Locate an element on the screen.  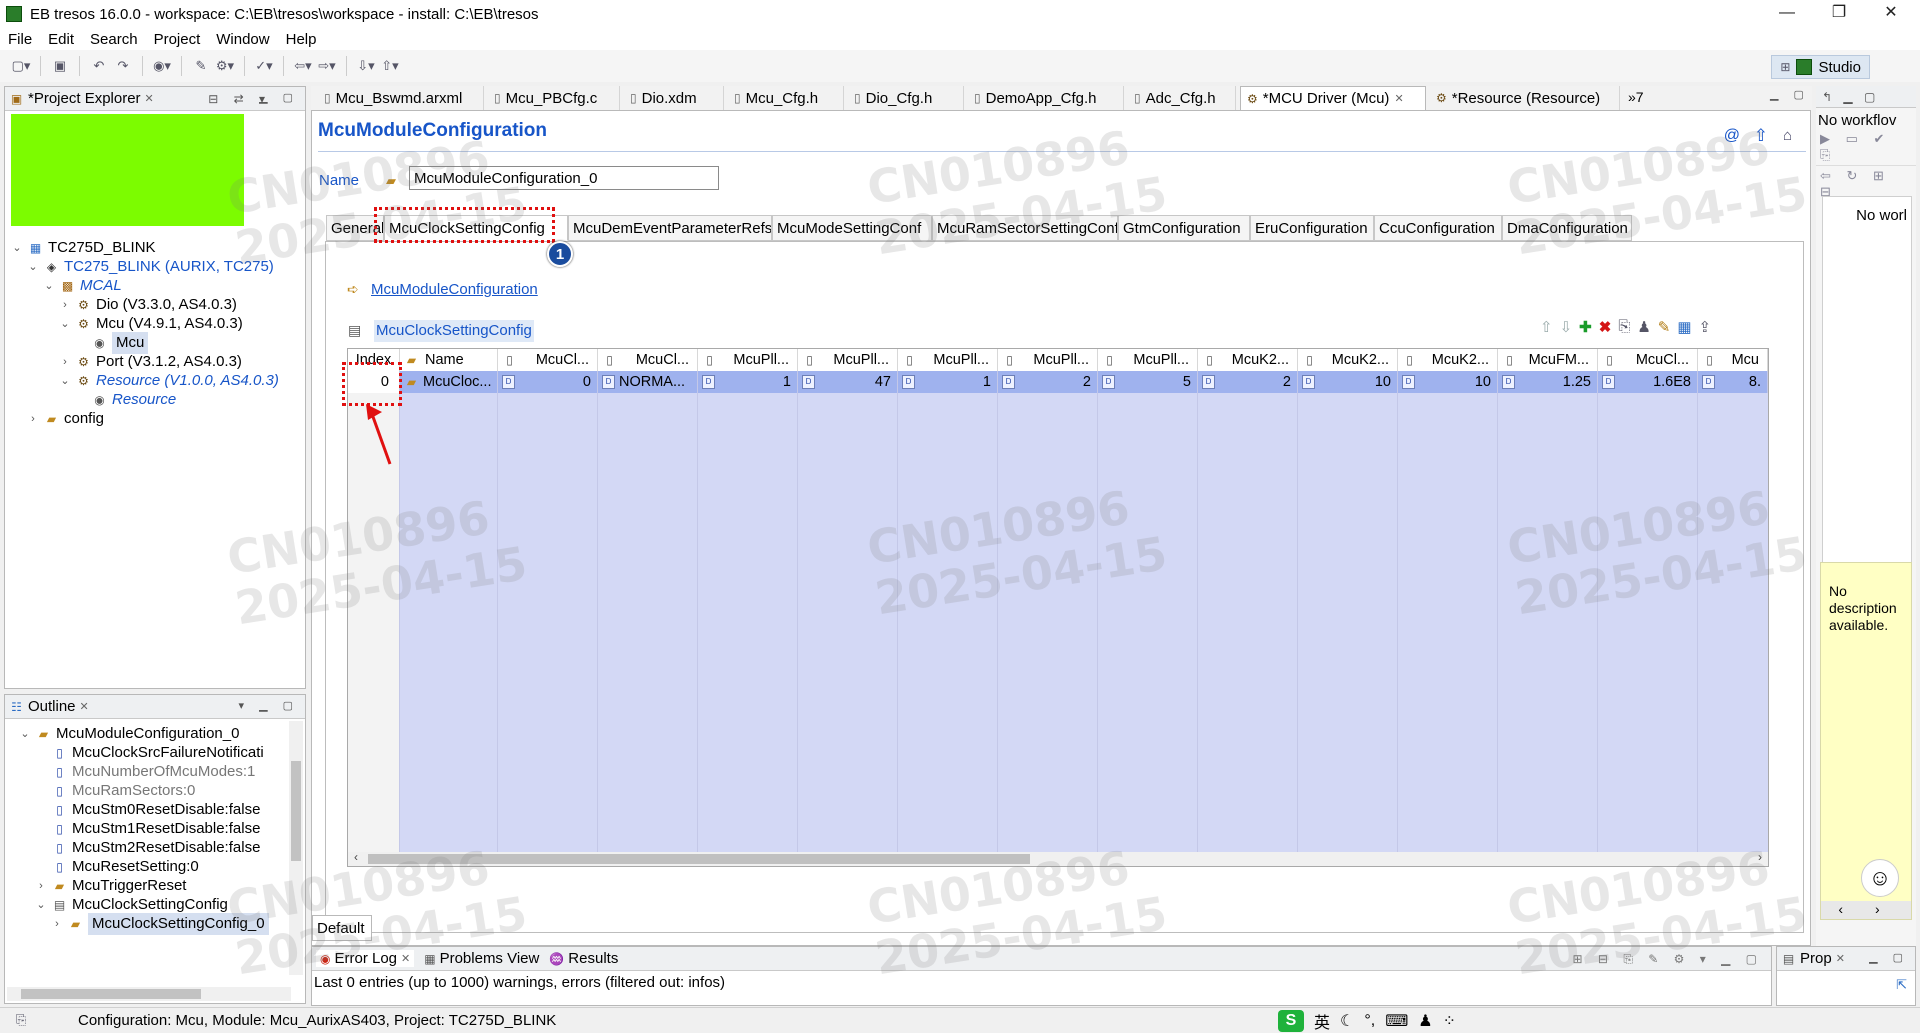
menu-window: Window is located at coordinates (242, 39).